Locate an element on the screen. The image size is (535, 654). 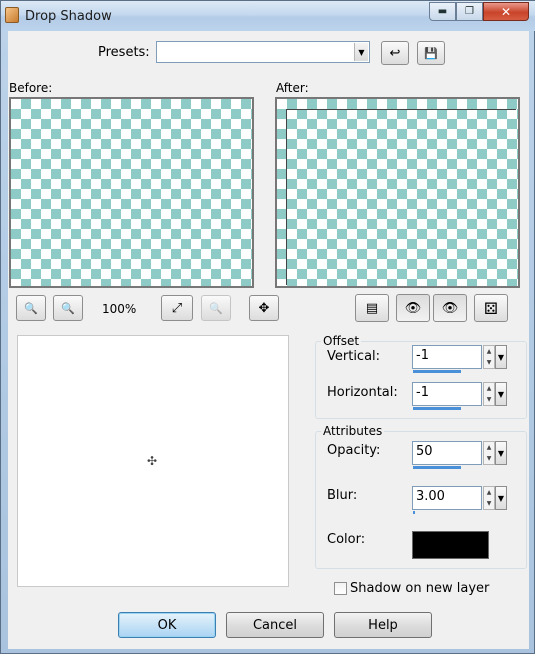
horizontal-input: -1 is located at coordinates (447, 394).